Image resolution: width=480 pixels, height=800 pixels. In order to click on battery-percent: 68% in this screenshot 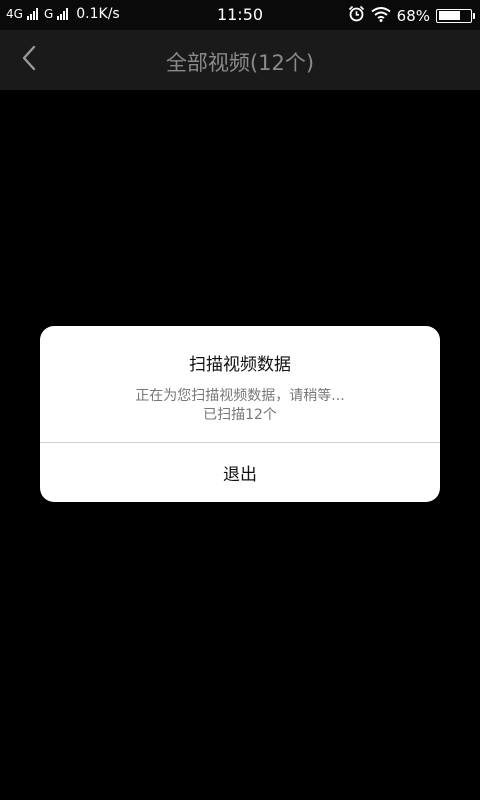, I will do `click(413, 15)`.